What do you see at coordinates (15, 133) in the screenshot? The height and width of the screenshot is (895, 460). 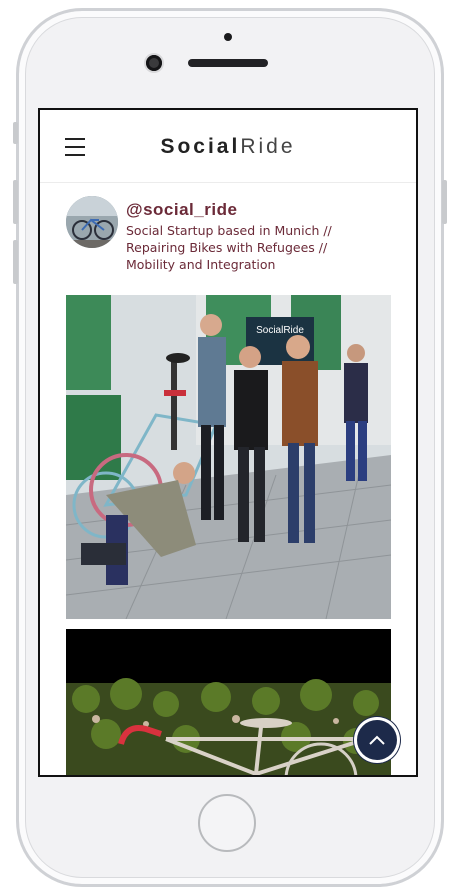 I see `phone-mute-switch` at bounding box center [15, 133].